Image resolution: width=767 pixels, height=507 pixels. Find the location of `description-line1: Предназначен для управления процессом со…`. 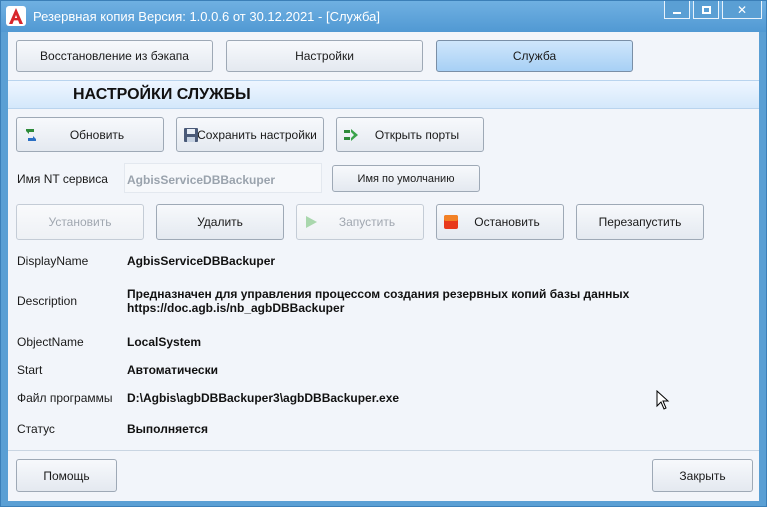

description-line1: Предназначен для управления процессом со… is located at coordinates (378, 294).